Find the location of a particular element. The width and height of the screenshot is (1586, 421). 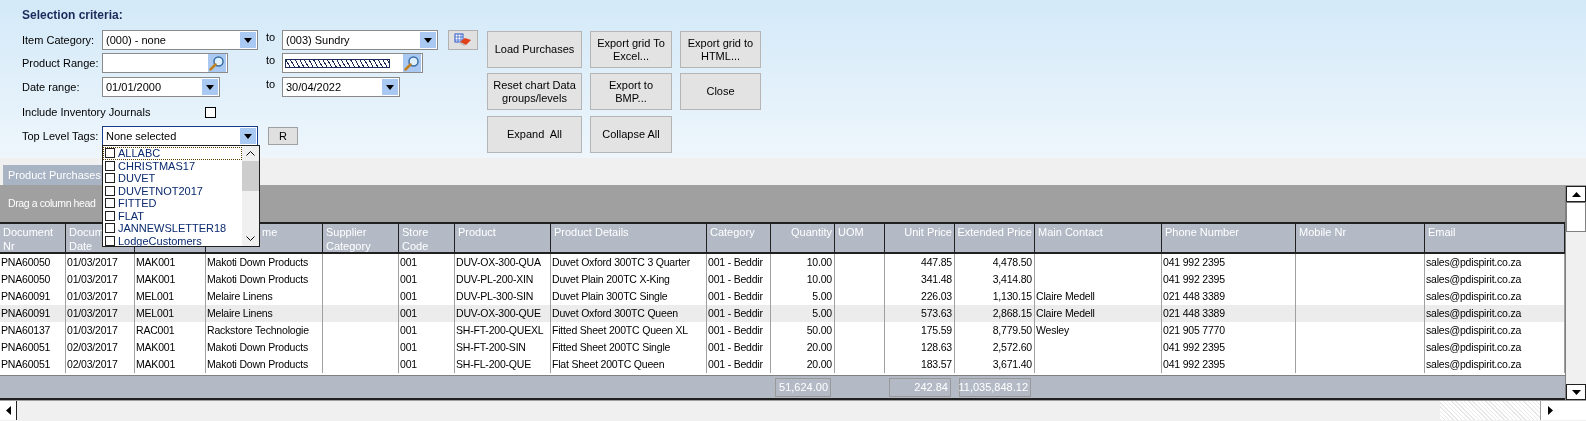

right-arrow-icon is located at coordinates (1550, 410).